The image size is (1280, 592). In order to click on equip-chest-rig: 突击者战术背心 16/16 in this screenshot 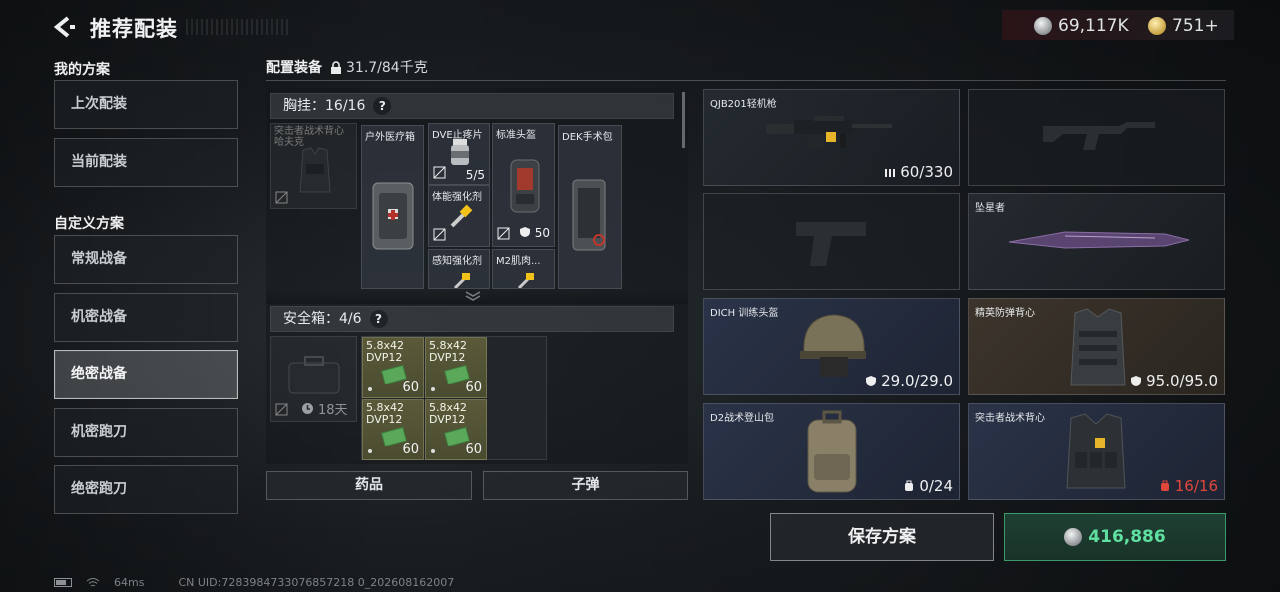, I will do `click(1096, 451)`.